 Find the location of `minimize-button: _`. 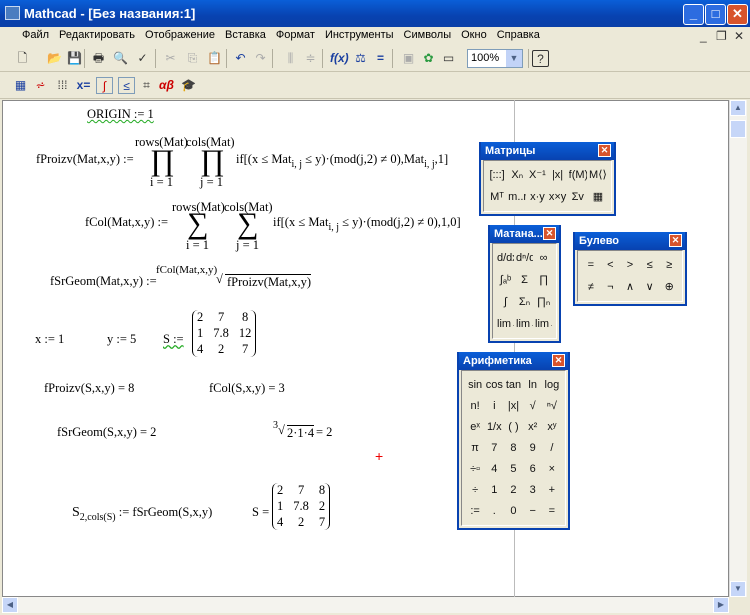

minimize-button: _ is located at coordinates (693, 14).